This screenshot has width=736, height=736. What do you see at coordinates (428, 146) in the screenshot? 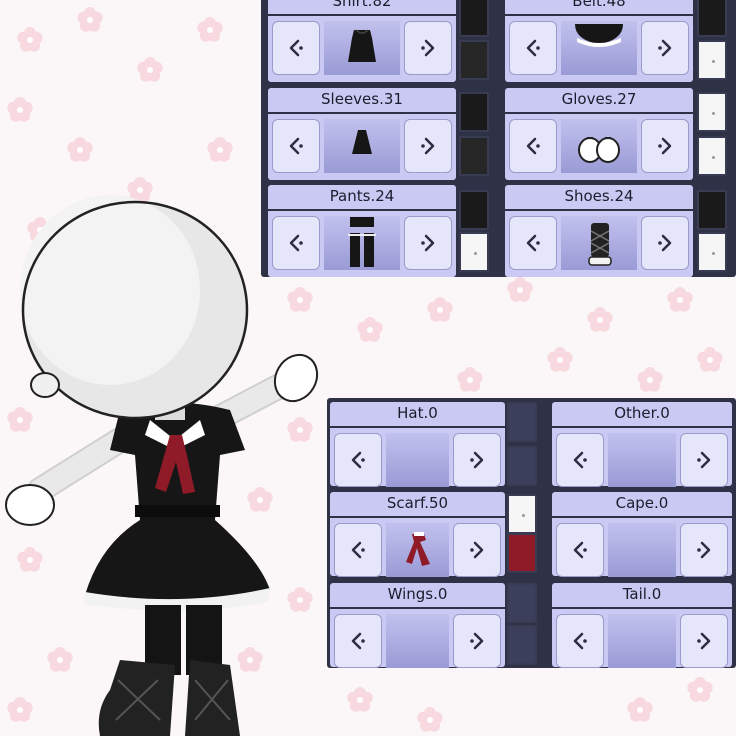
I see `next-sleeves-button` at bounding box center [428, 146].